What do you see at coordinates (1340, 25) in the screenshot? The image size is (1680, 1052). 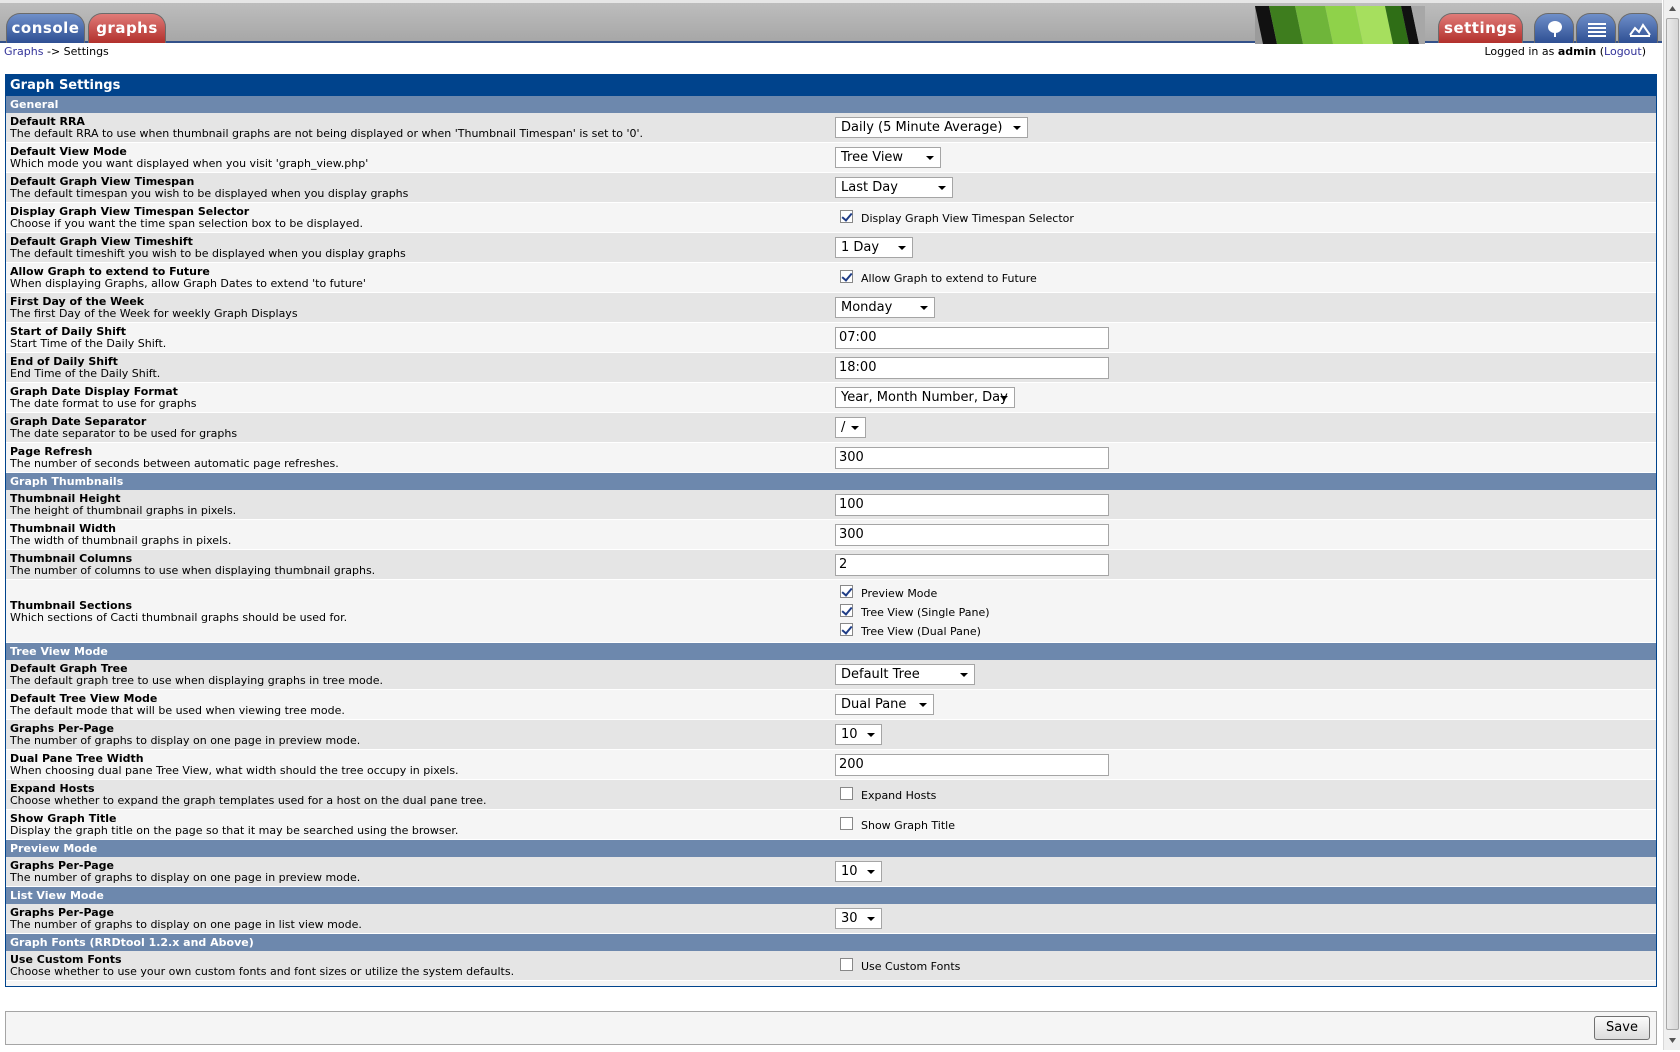 I see `cacti-logo-graphic` at bounding box center [1340, 25].